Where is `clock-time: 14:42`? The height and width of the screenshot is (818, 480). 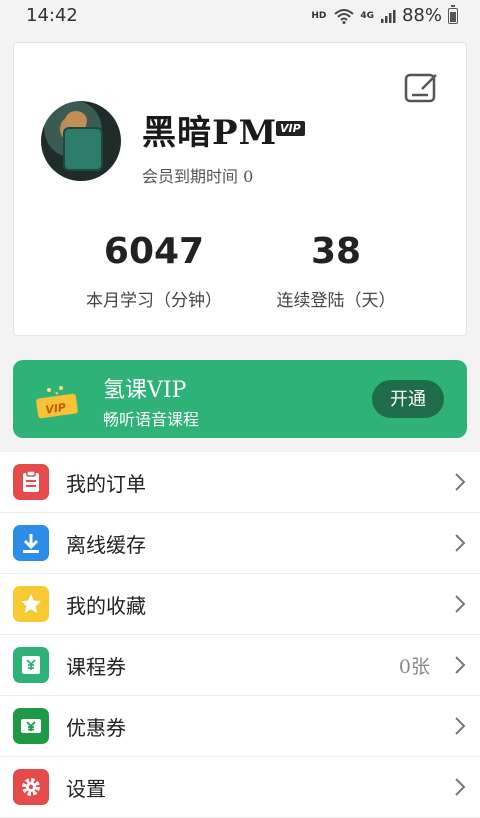
clock-time: 14:42 is located at coordinates (52, 15).